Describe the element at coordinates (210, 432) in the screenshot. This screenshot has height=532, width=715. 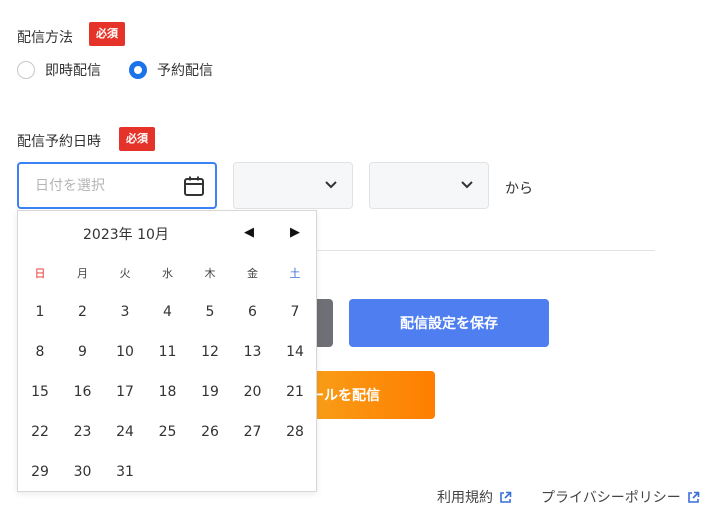
I see `calendar-day: 26` at that location.